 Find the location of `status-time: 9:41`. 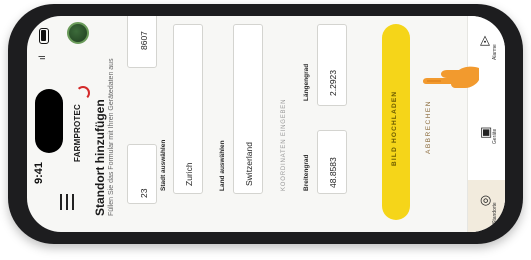

status-time: 9:41 is located at coordinates (39, 172).